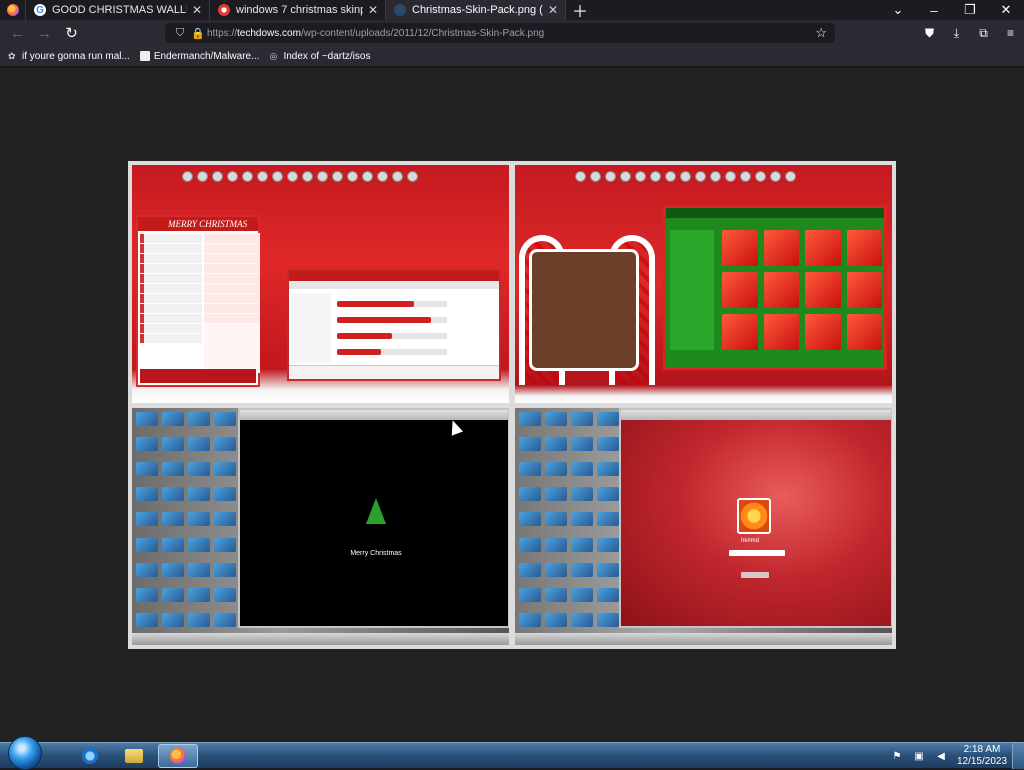 This screenshot has width=1024, height=770. I want to click on url-host: techdows.com, so click(269, 33).